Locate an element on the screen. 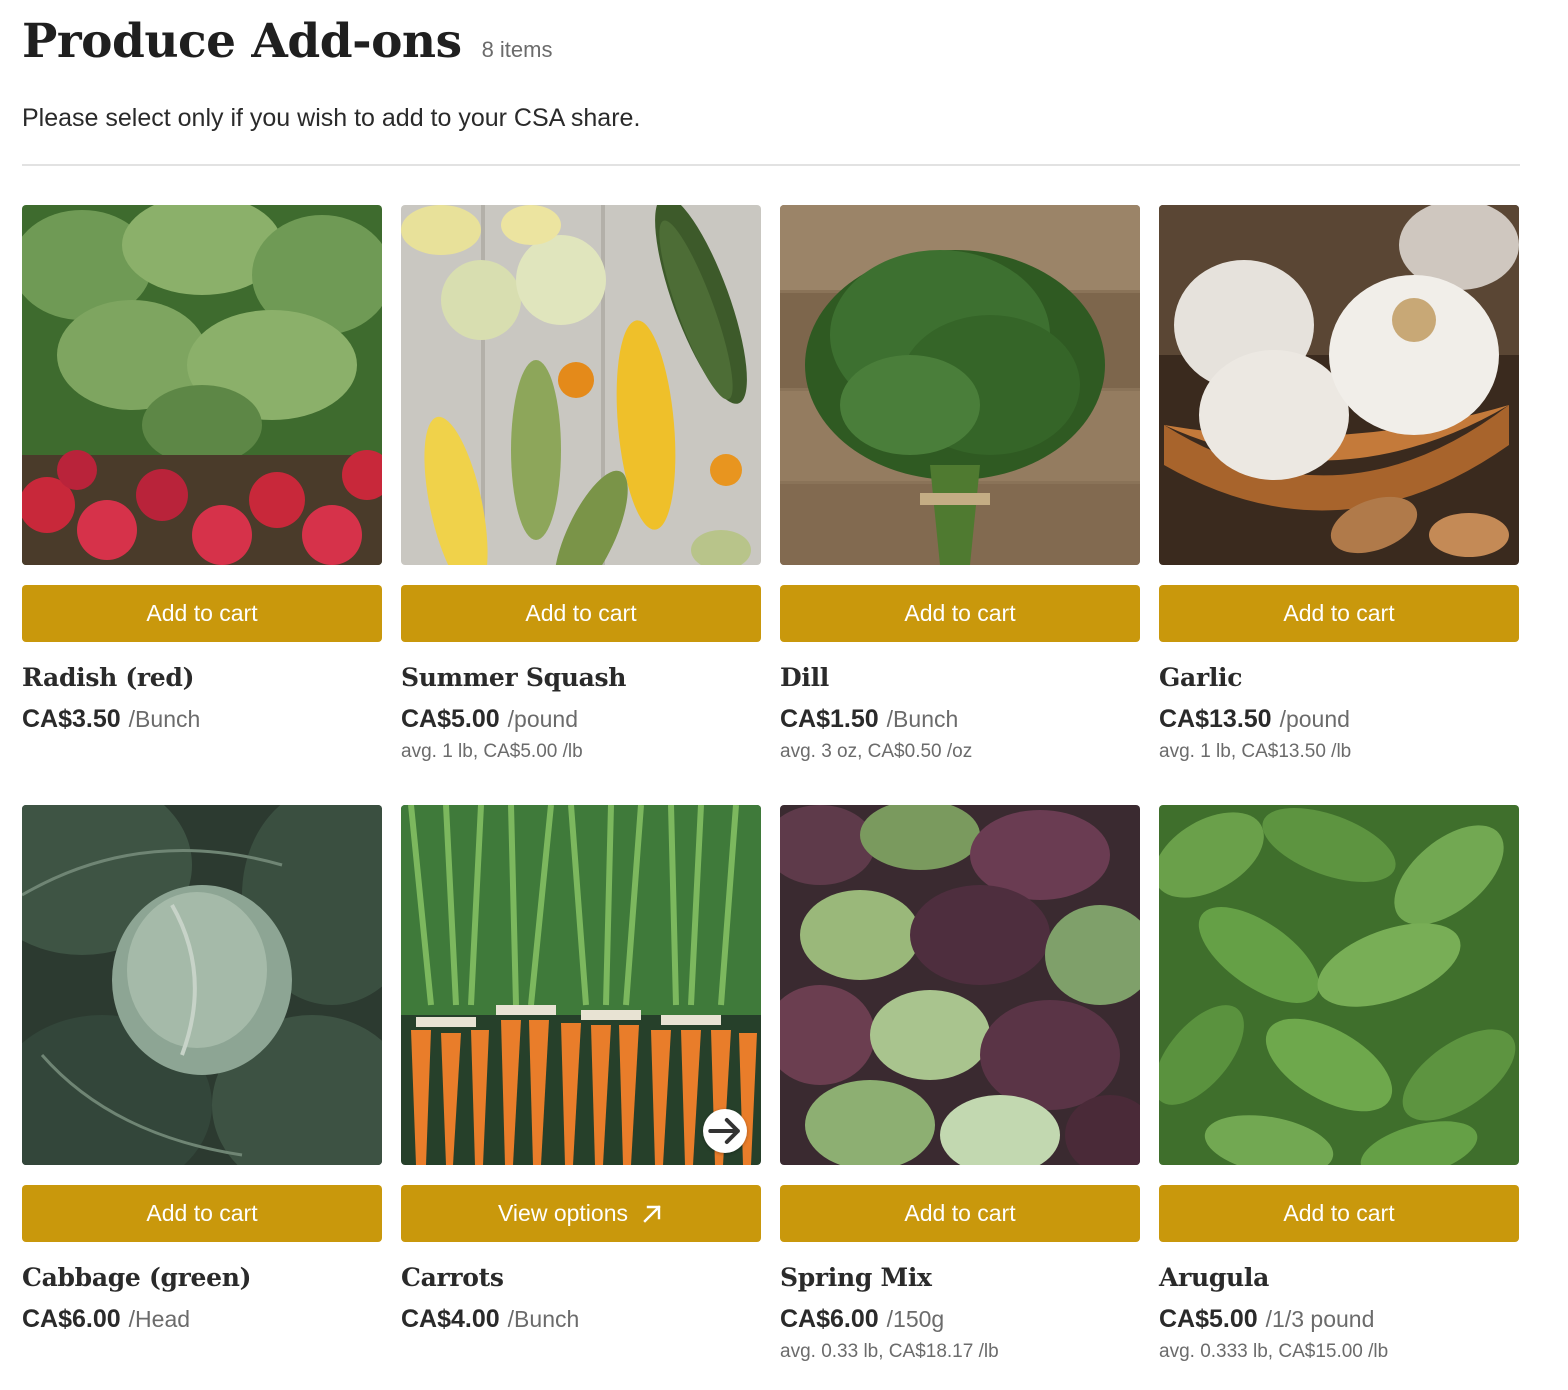 Image resolution: width=1568 pixels, height=1390 pixels. price-row: CA$1.50 /Bunch is located at coordinates (869, 719).